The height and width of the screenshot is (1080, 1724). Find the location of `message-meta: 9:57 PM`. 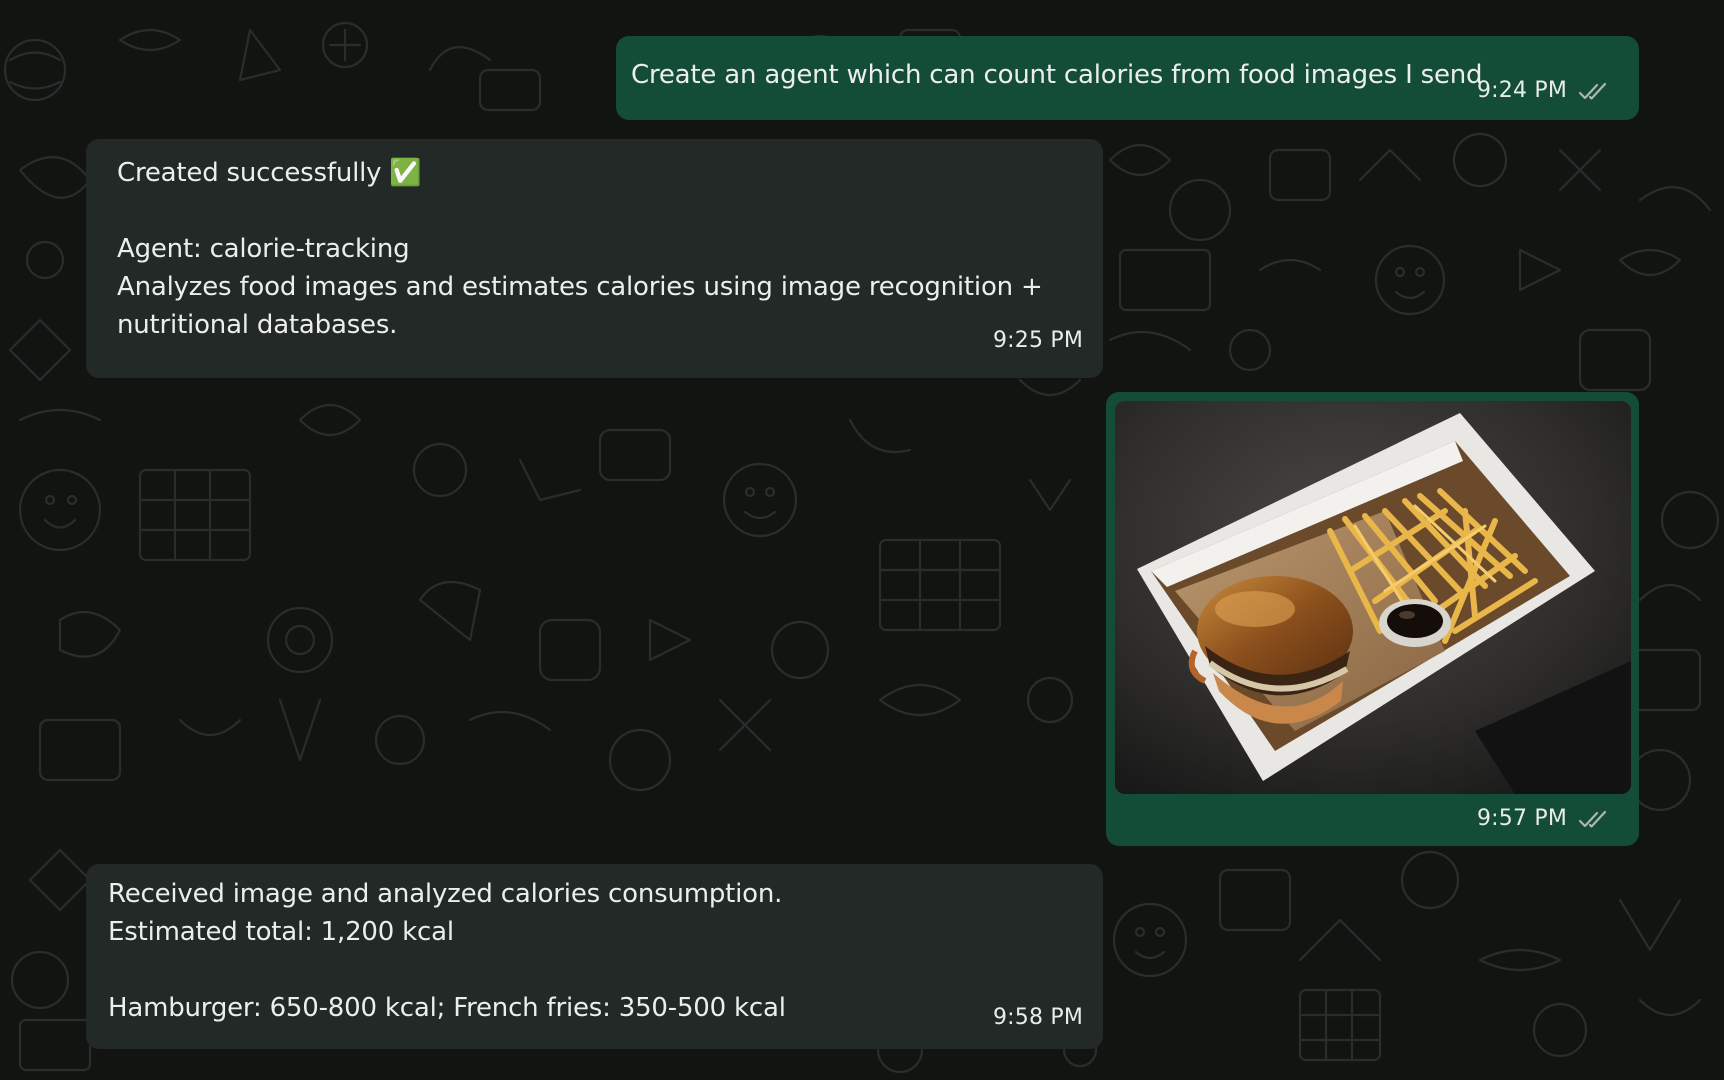

message-meta: 9:57 PM is located at coordinates (1544, 818).